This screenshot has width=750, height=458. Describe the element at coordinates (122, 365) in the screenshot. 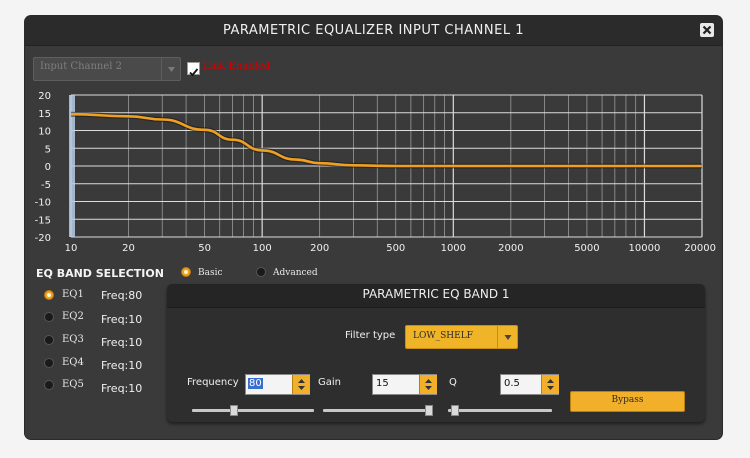

I see `band-eq4-freq: Freq:10` at that location.